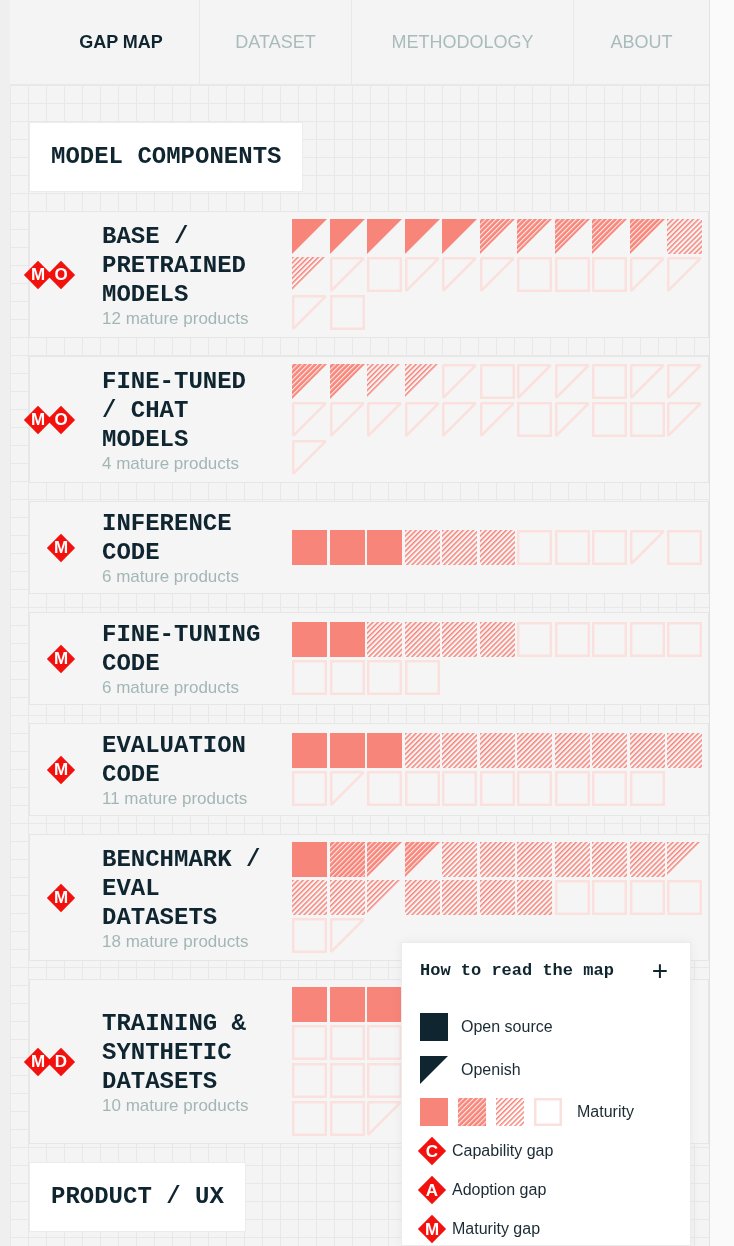 Image resolution: width=734 pixels, height=1246 pixels. I want to click on nav-tab: GAP MAP, so click(121, 42).